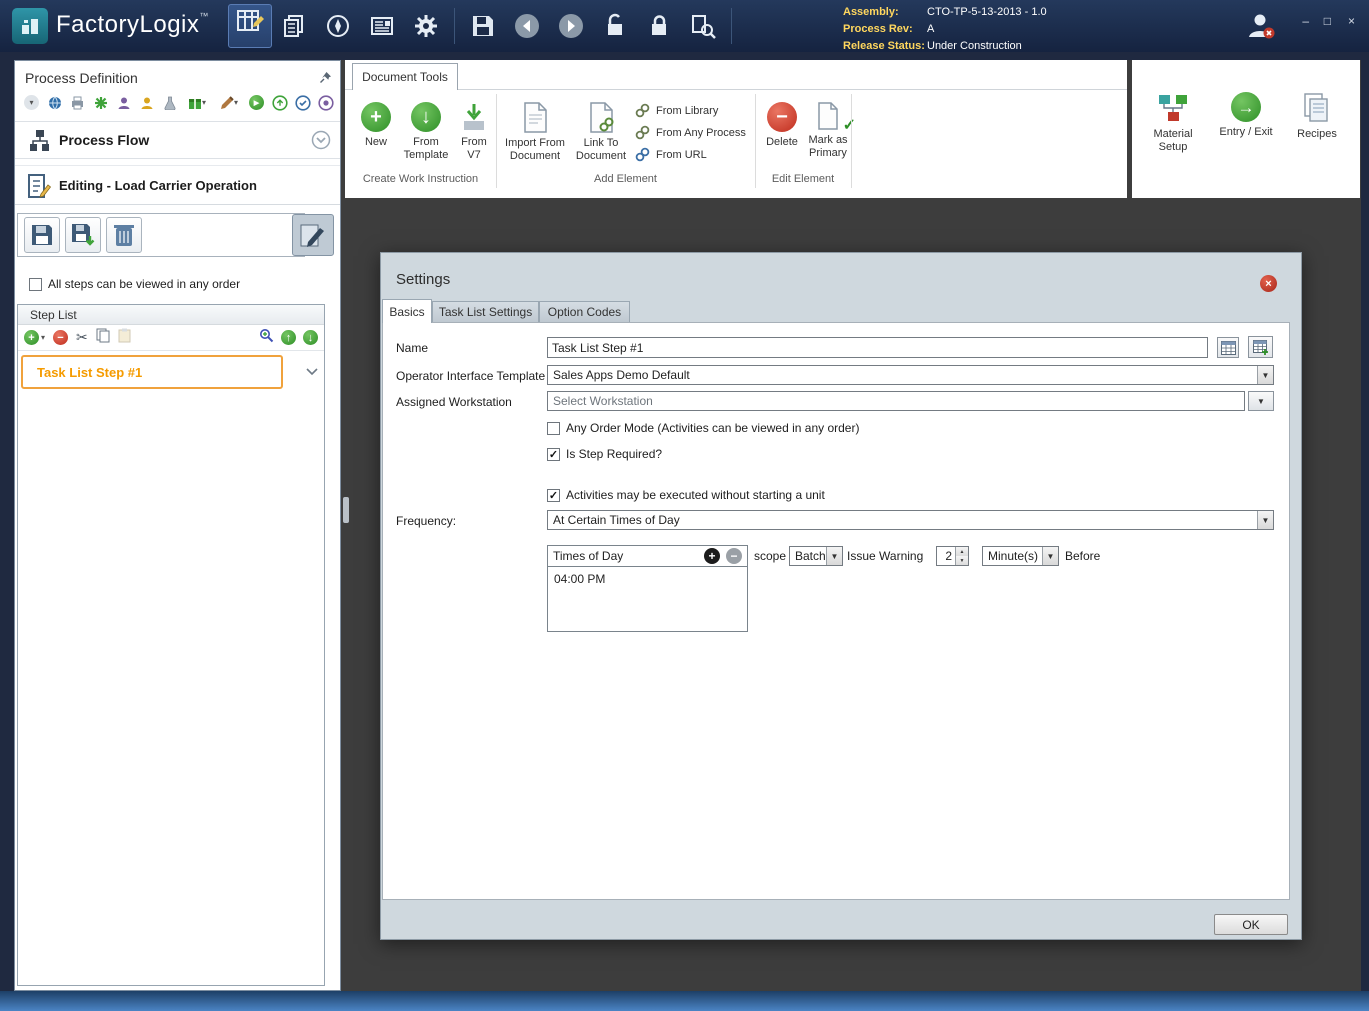 This screenshot has width=1369, height=1011. What do you see at coordinates (694, 110) in the screenshot?
I see `from-library-button: From Library` at bounding box center [694, 110].